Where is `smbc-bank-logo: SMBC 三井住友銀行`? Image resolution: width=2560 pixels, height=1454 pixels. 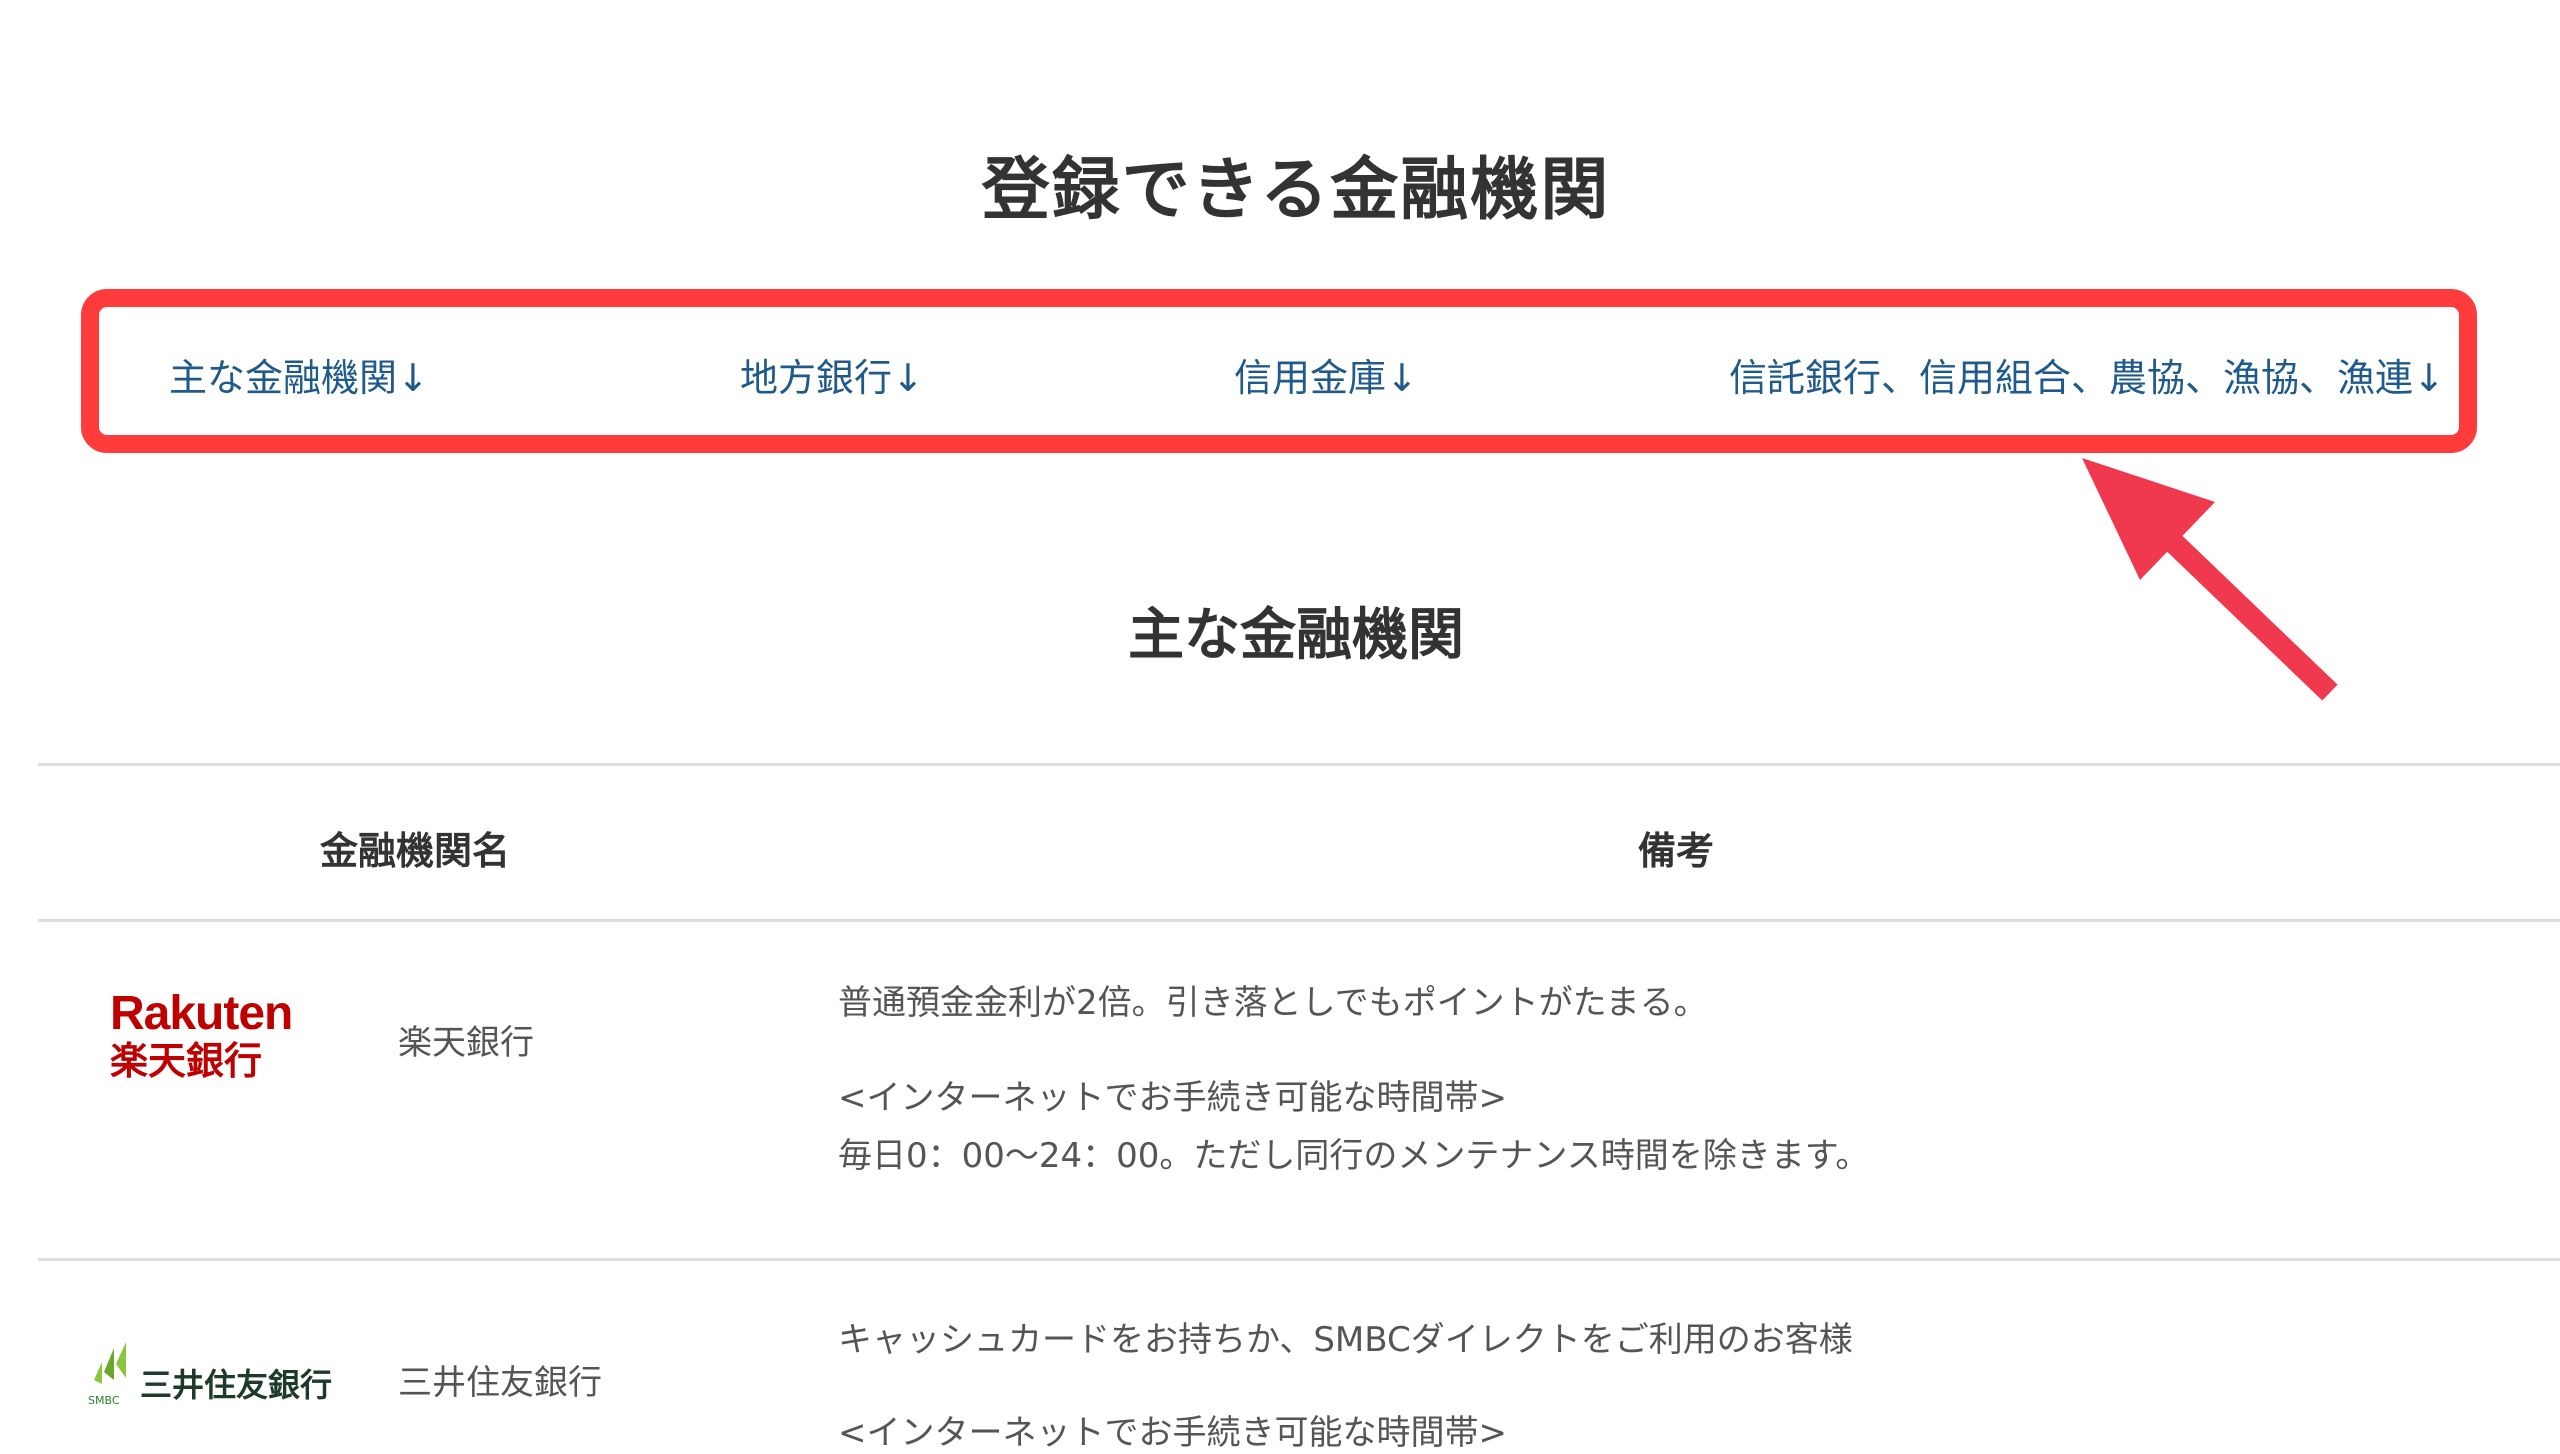 smbc-bank-logo: SMBC 三井住友銀行 is located at coordinates (216, 1375).